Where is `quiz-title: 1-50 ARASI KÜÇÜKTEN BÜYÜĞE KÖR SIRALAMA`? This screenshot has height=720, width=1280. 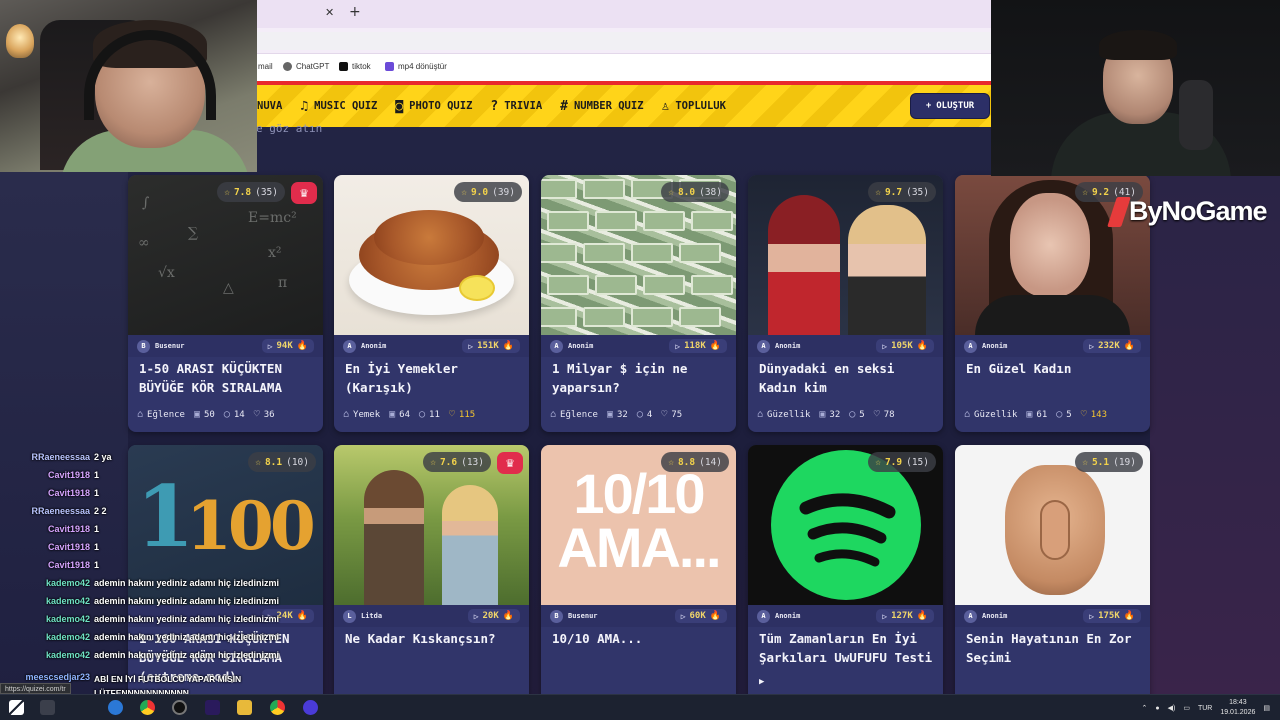 quiz-title: 1-50 ARASI KÜÇÜKTEN BÜYÜĞE KÖR SIRALAMA is located at coordinates (227, 378).